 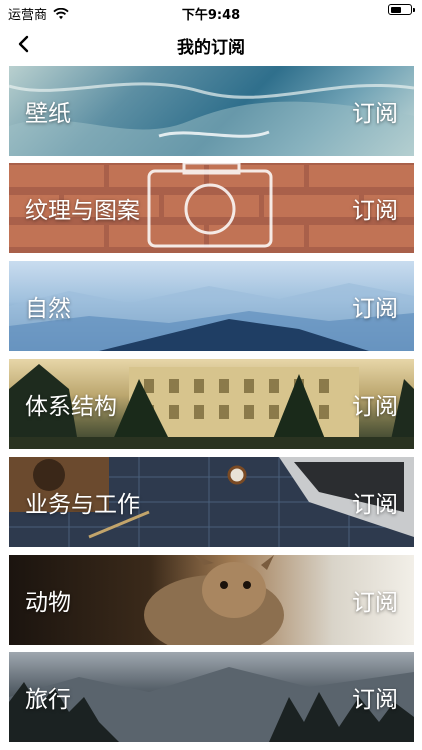 I want to click on card-label: 纹理与图案, so click(x=82, y=211).